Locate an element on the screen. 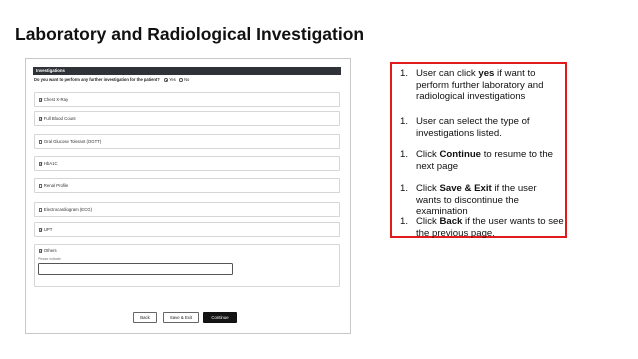 This screenshot has height=359, width=638. radio-no-label: No is located at coordinates (187, 79).